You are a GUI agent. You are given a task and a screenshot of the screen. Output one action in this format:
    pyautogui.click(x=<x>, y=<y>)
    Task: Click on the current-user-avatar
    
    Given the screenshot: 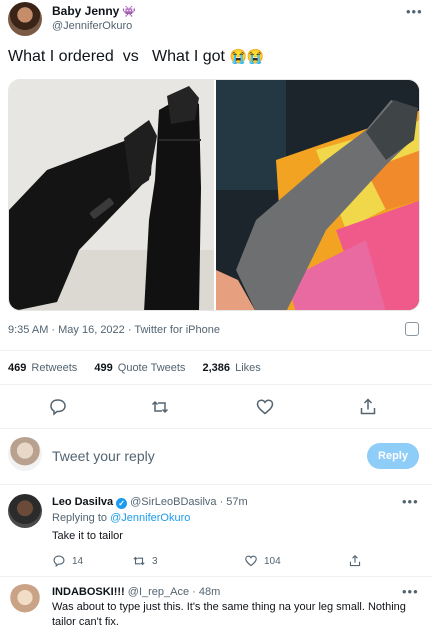 What is the action you would take?
    pyautogui.click(x=25, y=454)
    